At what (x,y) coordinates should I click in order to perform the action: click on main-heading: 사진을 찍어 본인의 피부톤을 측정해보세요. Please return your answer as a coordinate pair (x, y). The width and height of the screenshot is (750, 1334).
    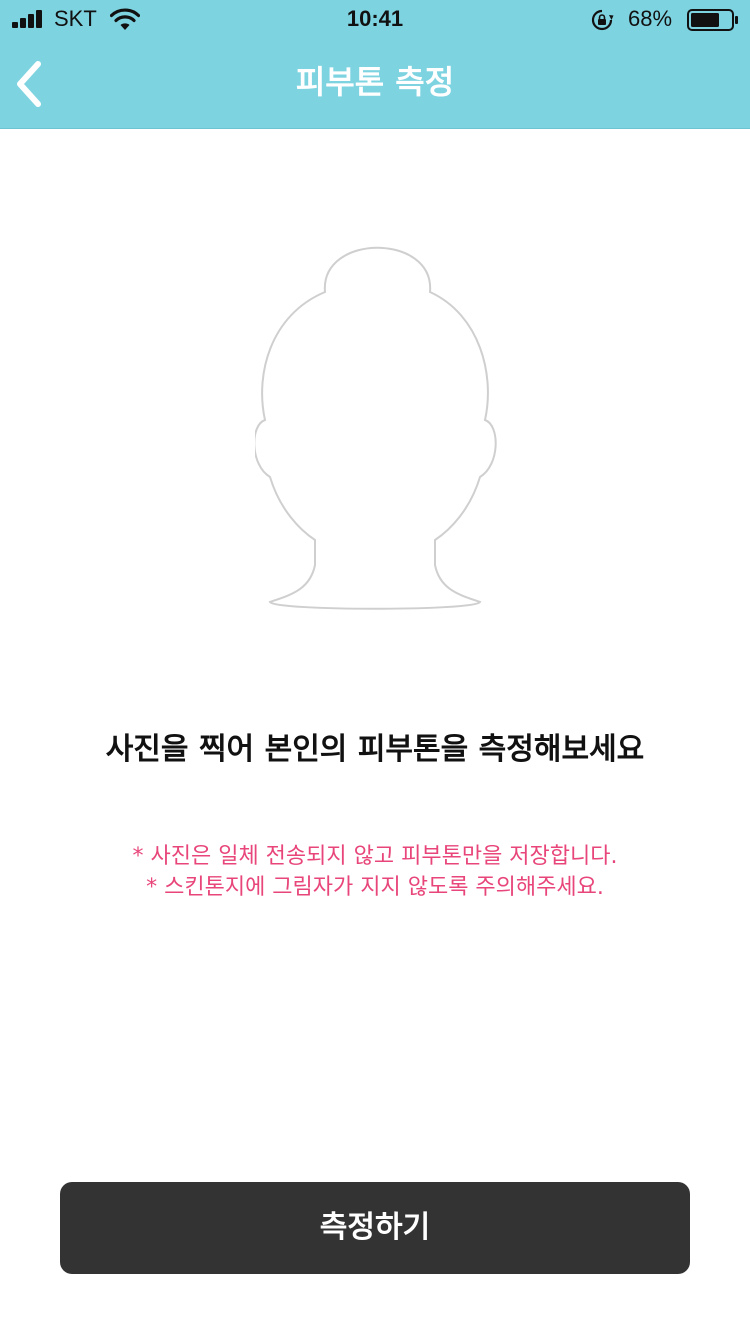
    Looking at the image, I should click on (375, 749).